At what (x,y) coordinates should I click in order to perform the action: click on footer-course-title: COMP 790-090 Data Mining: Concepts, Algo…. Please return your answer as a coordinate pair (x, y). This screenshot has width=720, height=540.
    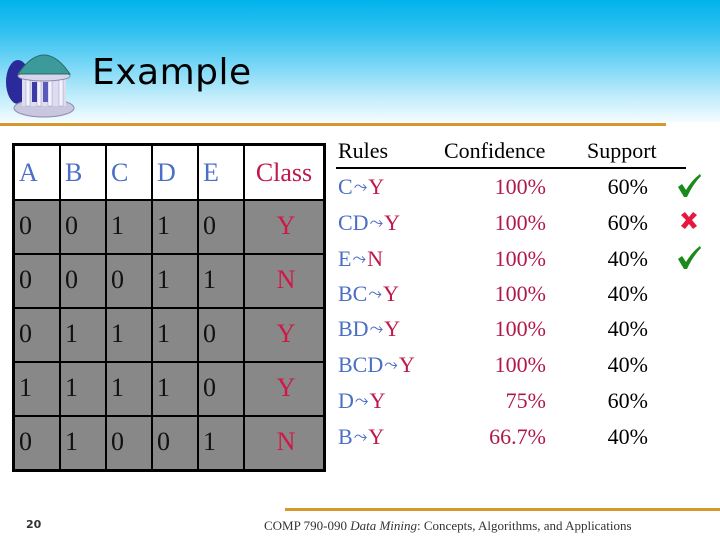
    Looking at the image, I should click on (448, 526).